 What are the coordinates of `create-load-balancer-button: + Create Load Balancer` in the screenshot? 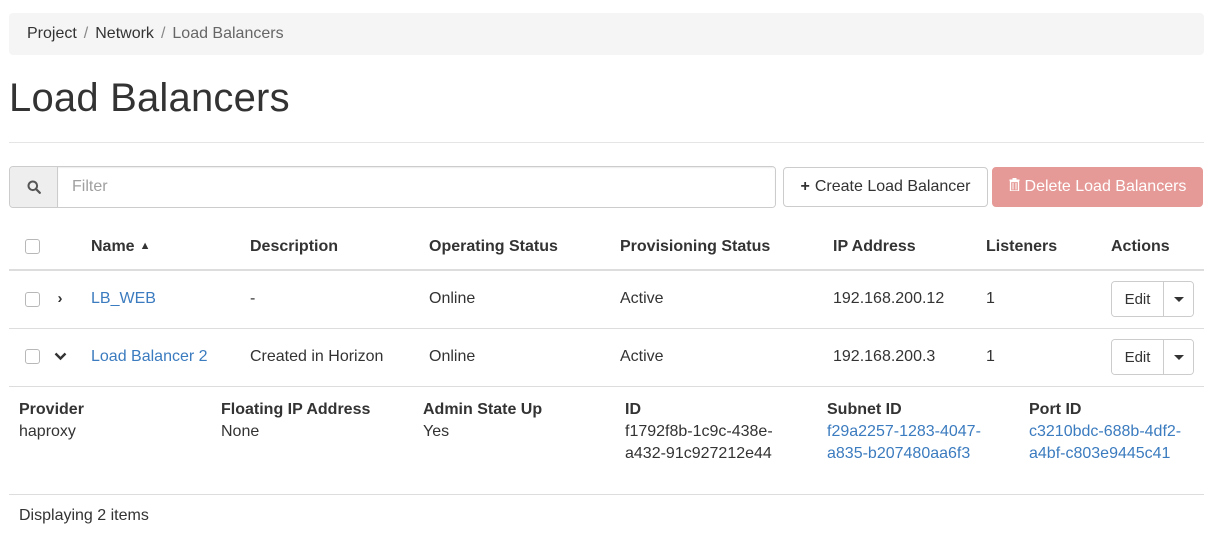 It's located at (885, 187).